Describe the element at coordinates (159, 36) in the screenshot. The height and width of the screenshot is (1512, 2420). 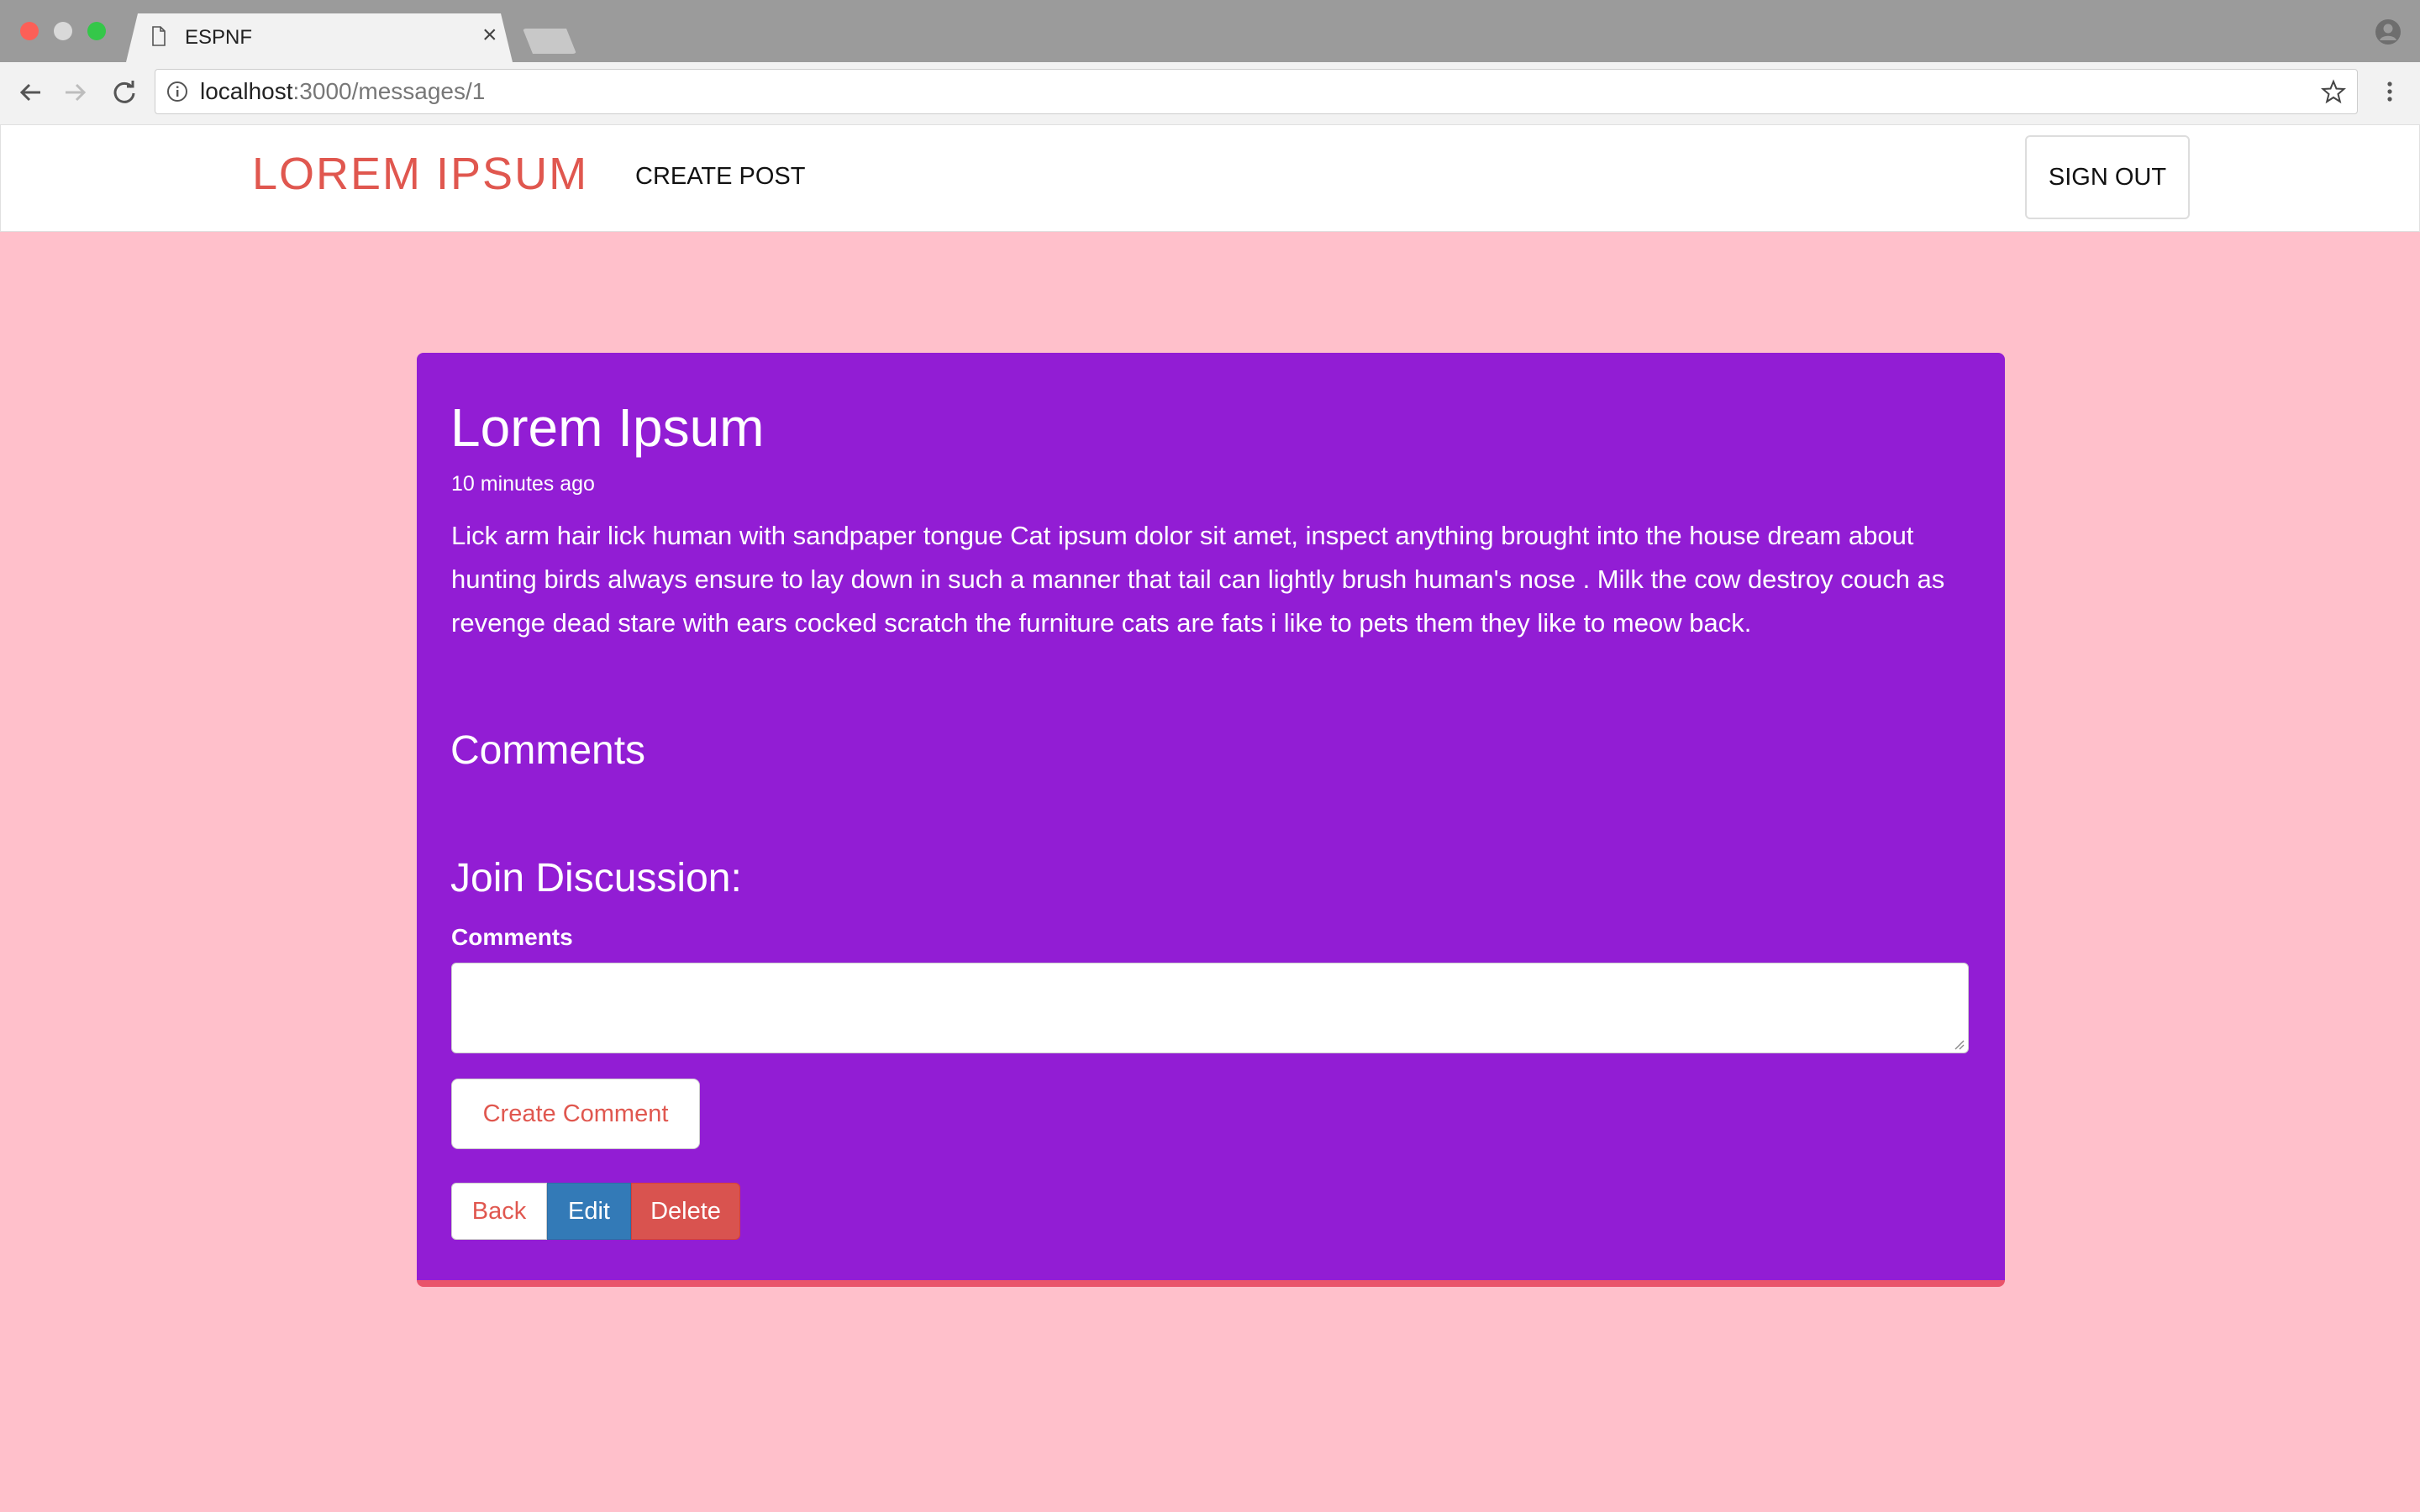
I see `page-icon` at that location.